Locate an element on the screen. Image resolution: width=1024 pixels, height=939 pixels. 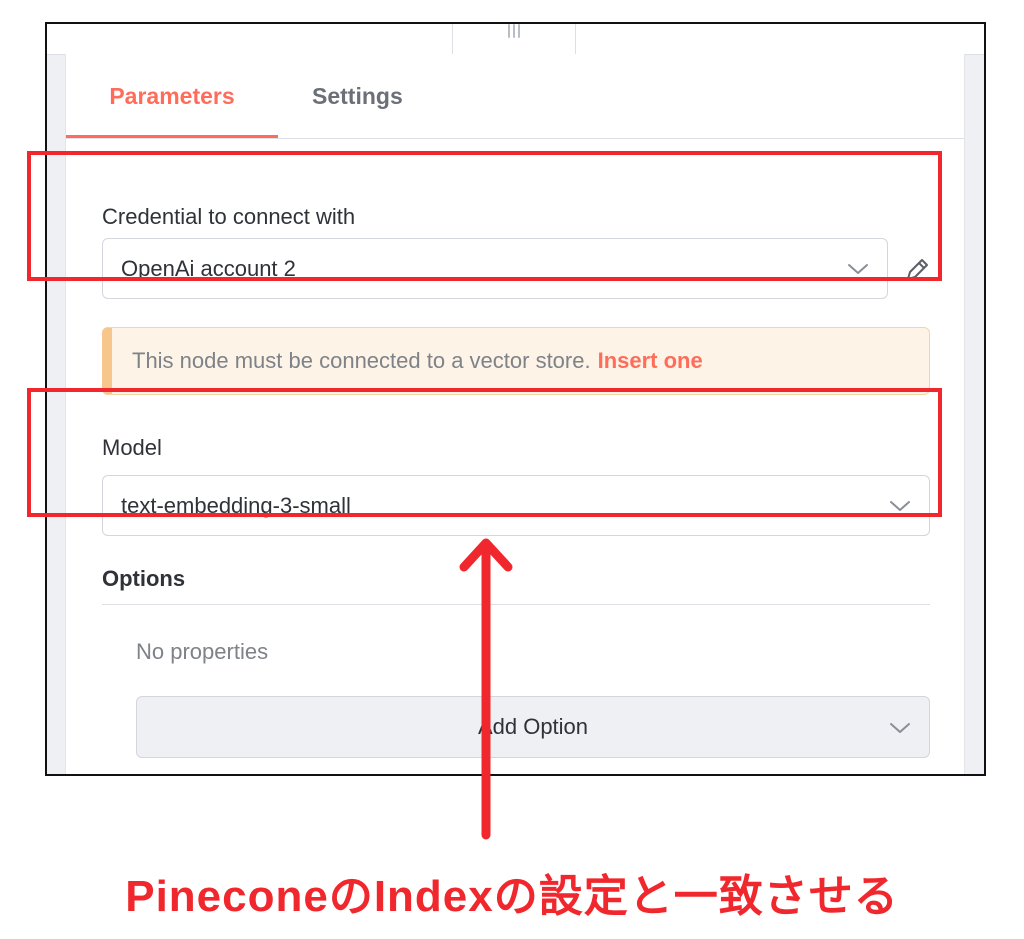
model-select: text-embedding-3-small is located at coordinates (516, 505).